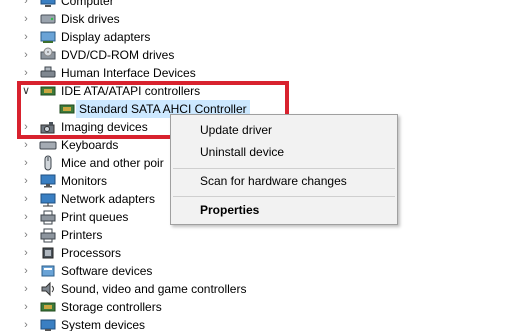  I want to click on monitor-icon, so click(48, 181).